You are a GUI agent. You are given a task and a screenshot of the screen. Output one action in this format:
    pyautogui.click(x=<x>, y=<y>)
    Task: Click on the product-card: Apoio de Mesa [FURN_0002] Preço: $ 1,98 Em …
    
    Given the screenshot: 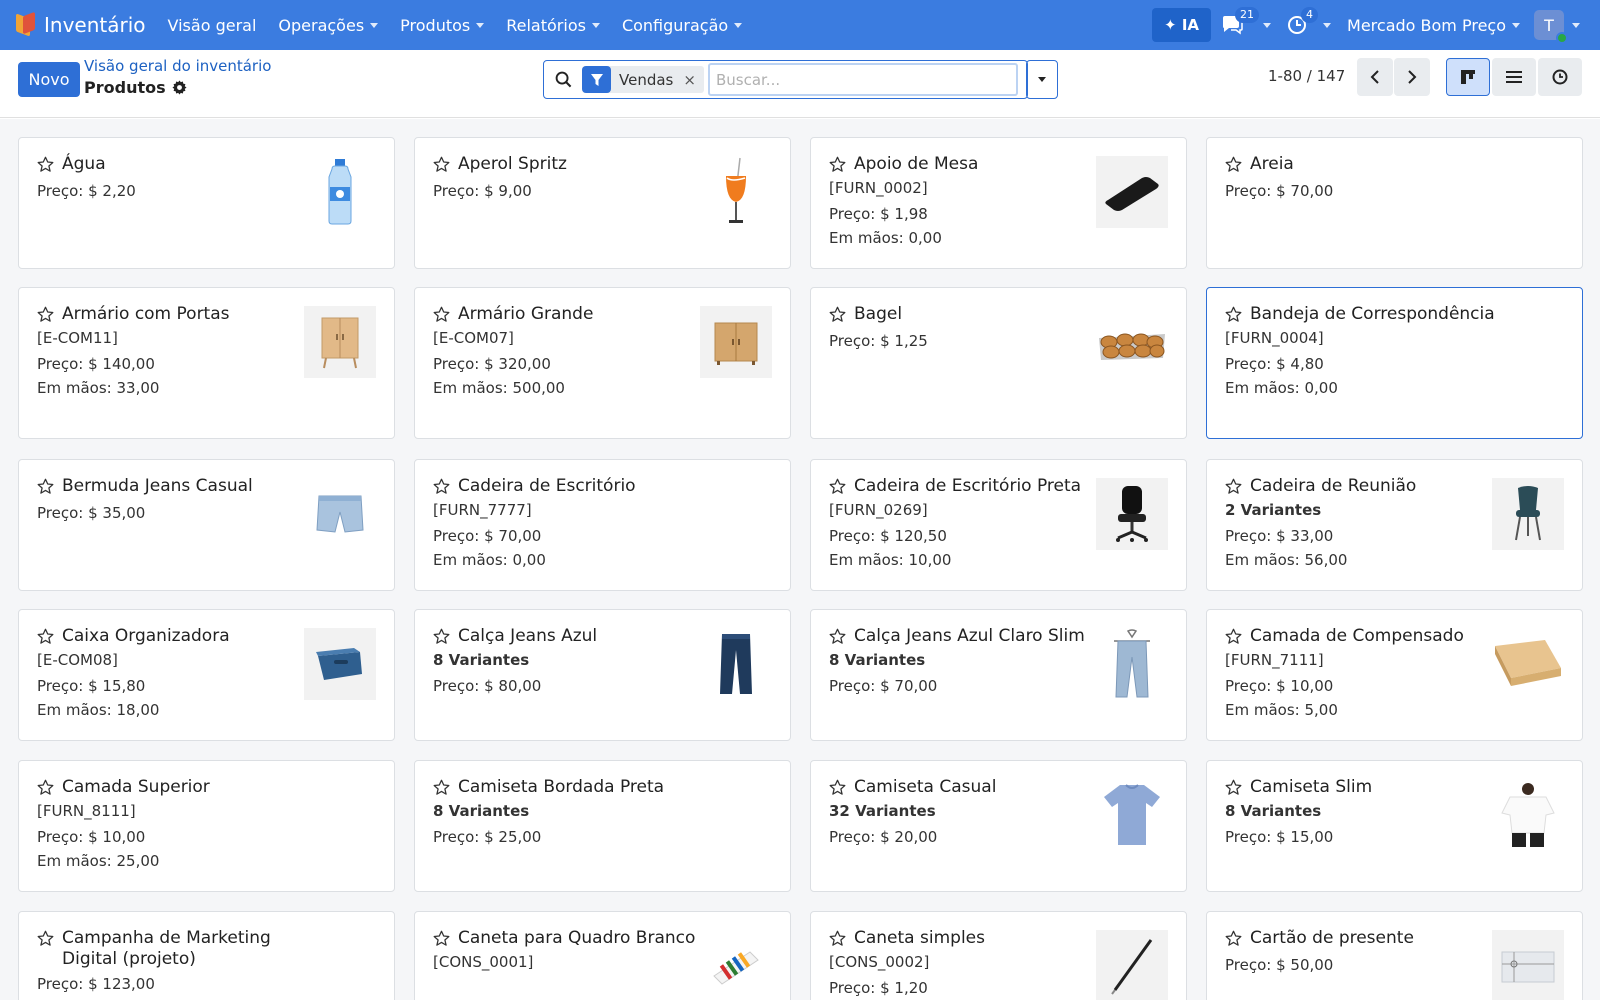 What is the action you would take?
    pyautogui.click(x=998, y=203)
    